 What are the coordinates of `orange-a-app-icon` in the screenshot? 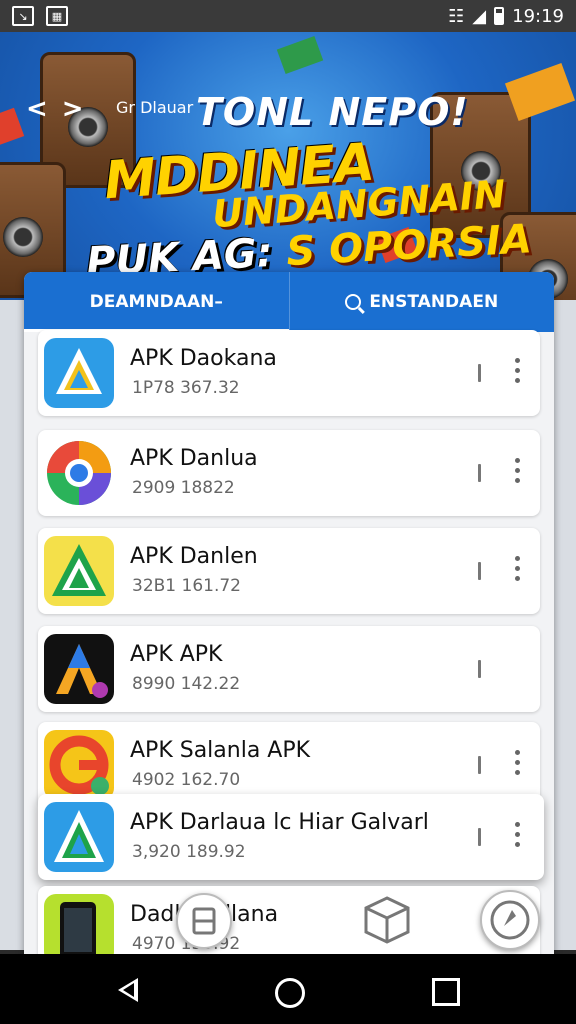 It's located at (79, 669).